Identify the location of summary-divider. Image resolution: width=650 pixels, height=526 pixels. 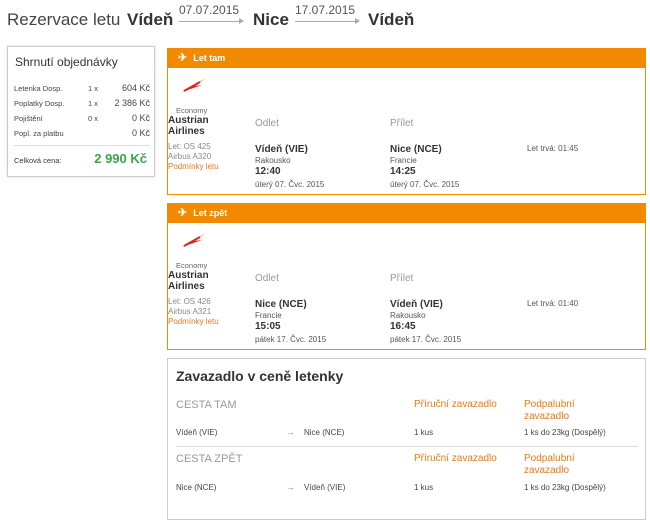
(82, 145).